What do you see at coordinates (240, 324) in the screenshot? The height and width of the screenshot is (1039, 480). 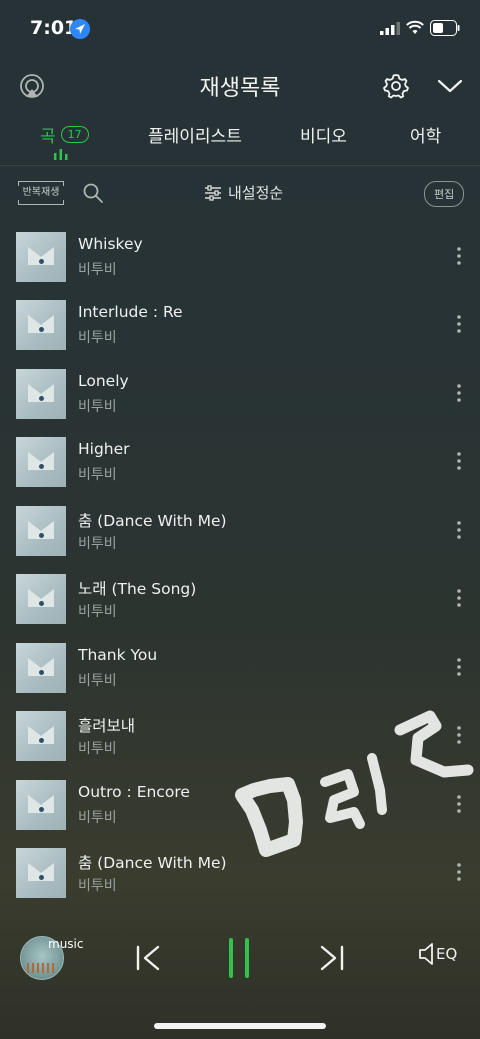 I see `song-row: Interlude : Re 비투비` at bounding box center [240, 324].